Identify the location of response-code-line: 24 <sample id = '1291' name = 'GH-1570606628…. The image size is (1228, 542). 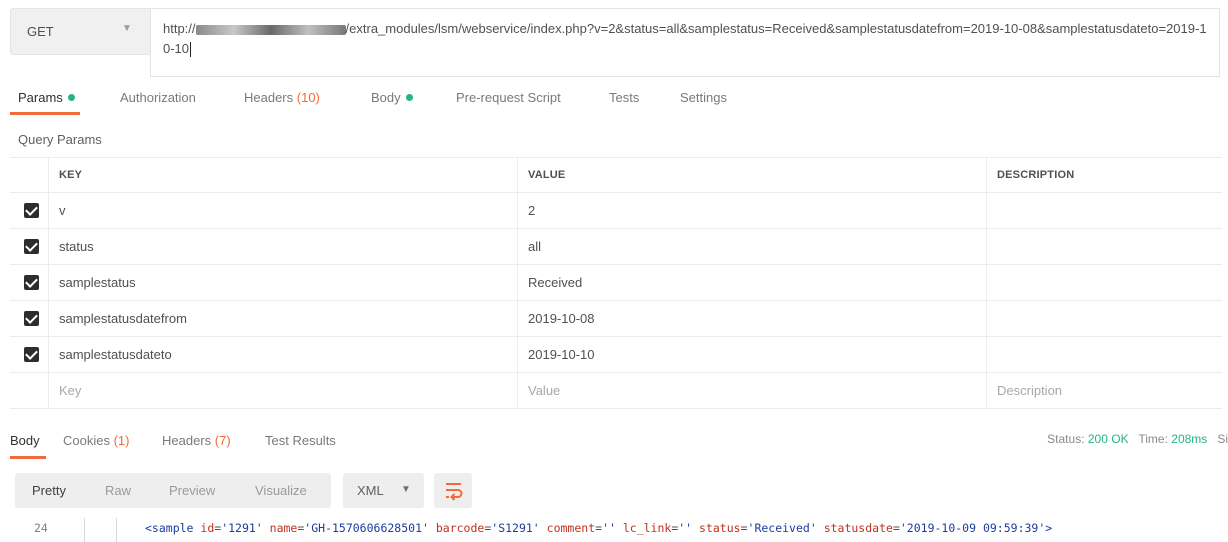
(614, 530).